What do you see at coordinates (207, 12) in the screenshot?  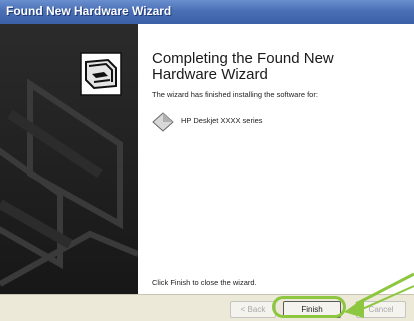 I see `title-bar: Found New Hardware Wizard` at bounding box center [207, 12].